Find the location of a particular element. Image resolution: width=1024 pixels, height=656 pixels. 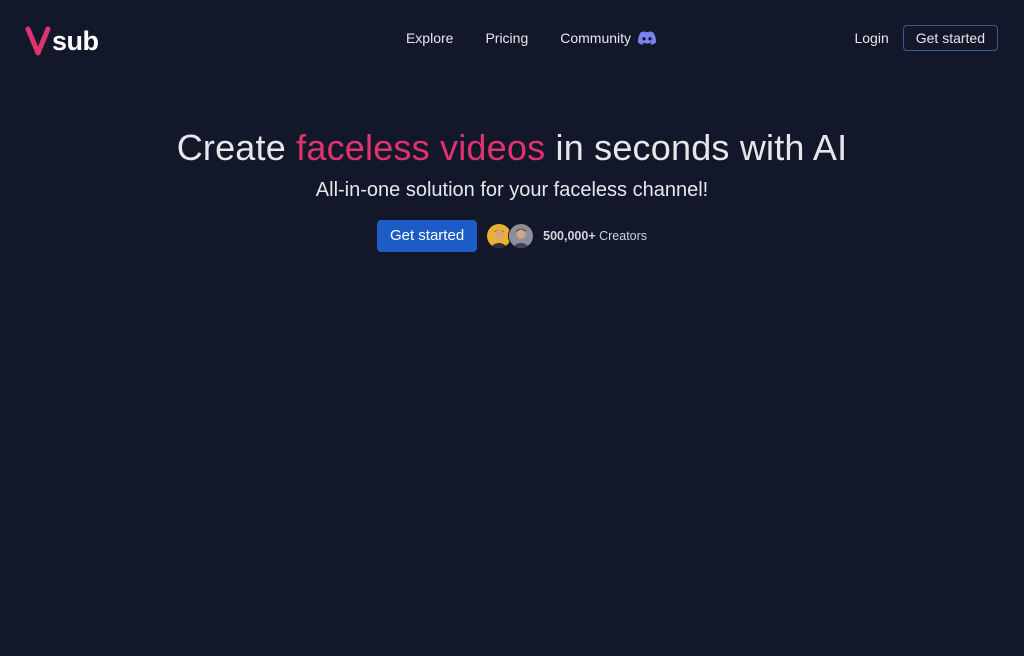

creators-count: 500,000+ is located at coordinates (569, 236).